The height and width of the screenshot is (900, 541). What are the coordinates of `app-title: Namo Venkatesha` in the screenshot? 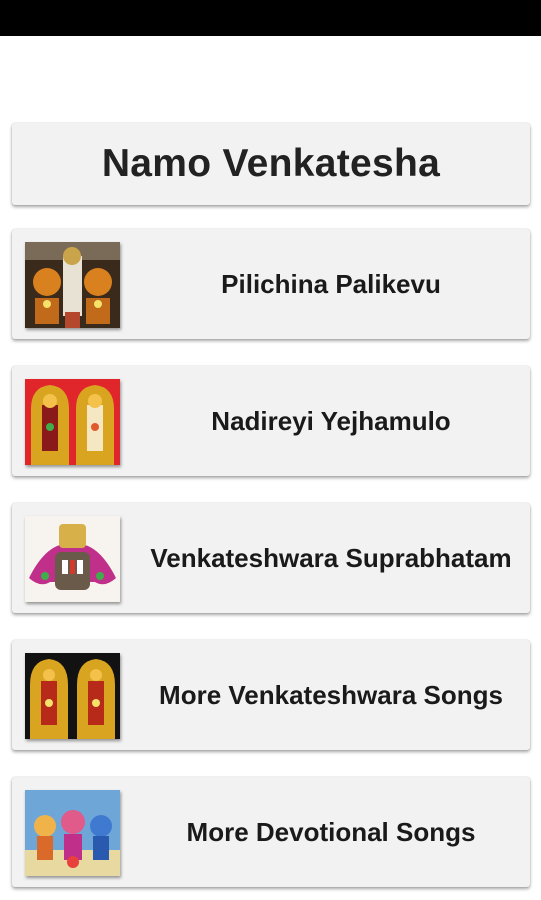 It's located at (271, 163).